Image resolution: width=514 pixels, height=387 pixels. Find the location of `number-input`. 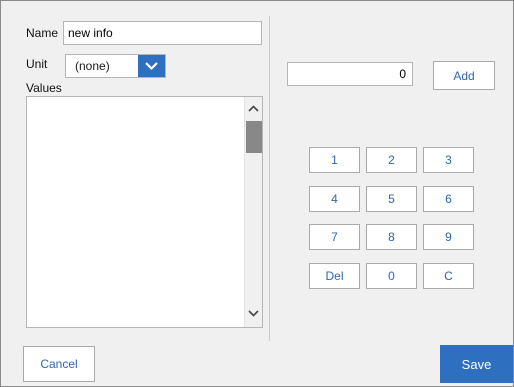

number-input is located at coordinates (350, 74).